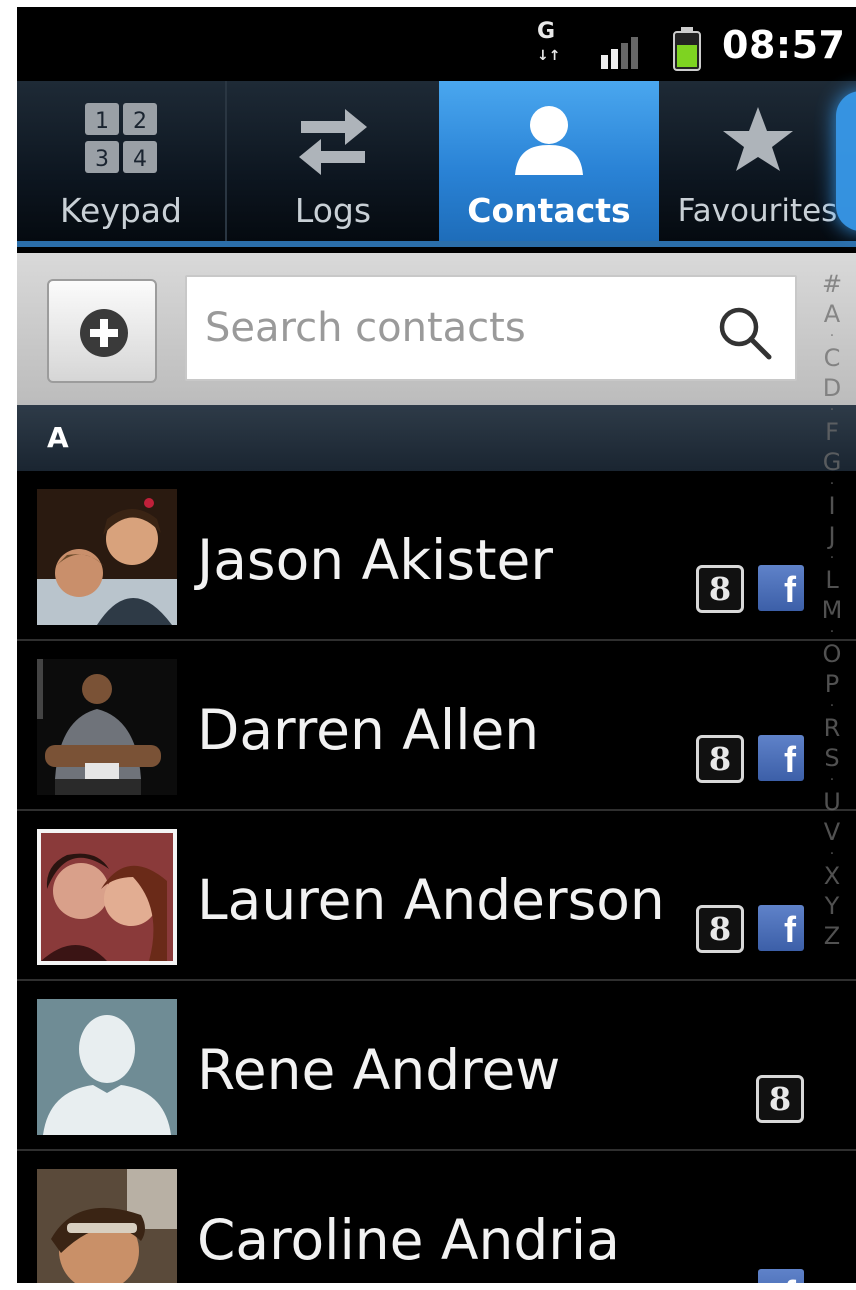 Image resolution: width=856 pixels, height=1290 pixels. Describe the element at coordinates (832, 388) in the screenshot. I see `index-letter: D` at that location.